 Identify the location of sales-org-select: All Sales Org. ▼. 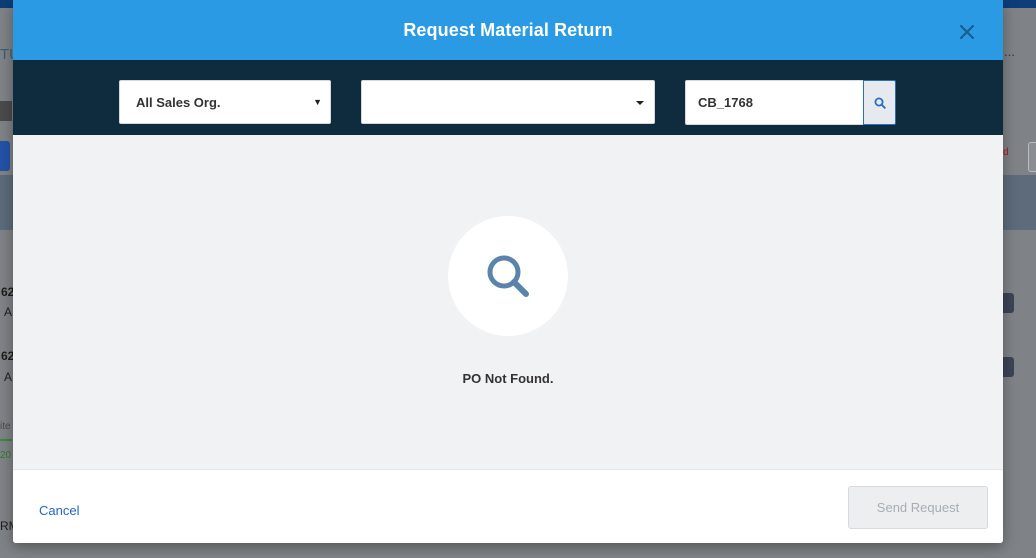
(225, 102).